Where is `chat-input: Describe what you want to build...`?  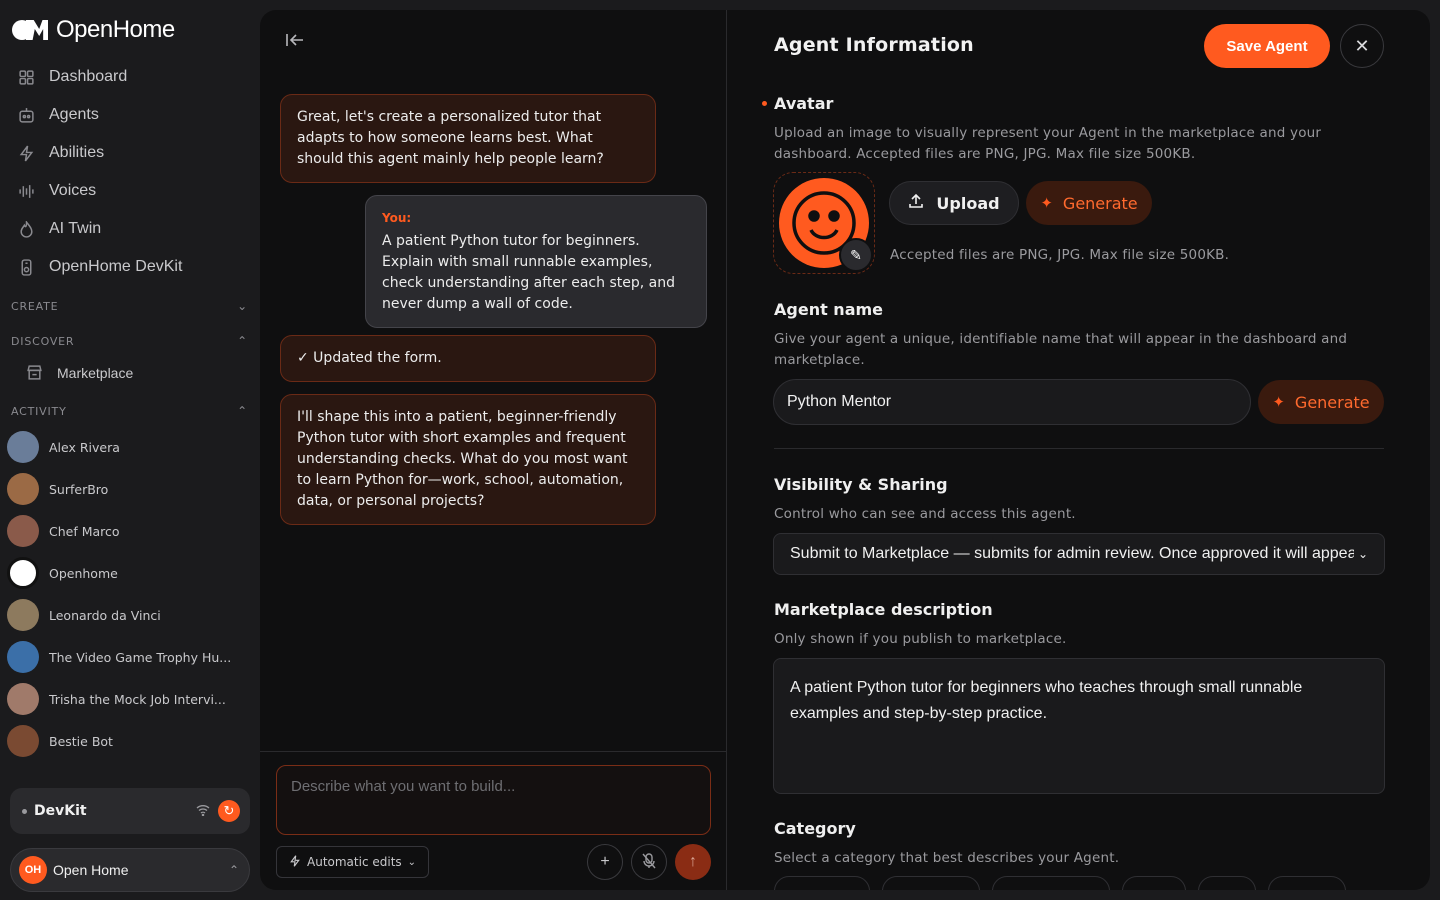
chat-input: Describe what you want to build... is located at coordinates (493, 800).